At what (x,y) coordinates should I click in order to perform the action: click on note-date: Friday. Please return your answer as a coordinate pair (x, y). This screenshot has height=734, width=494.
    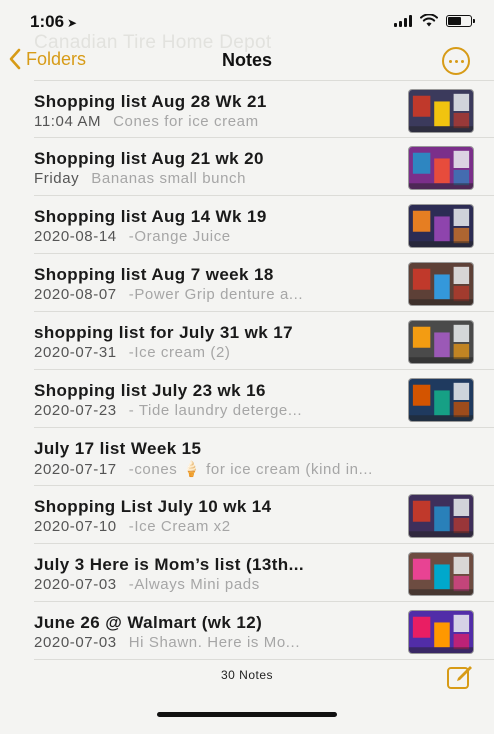
    Looking at the image, I should click on (57, 178).